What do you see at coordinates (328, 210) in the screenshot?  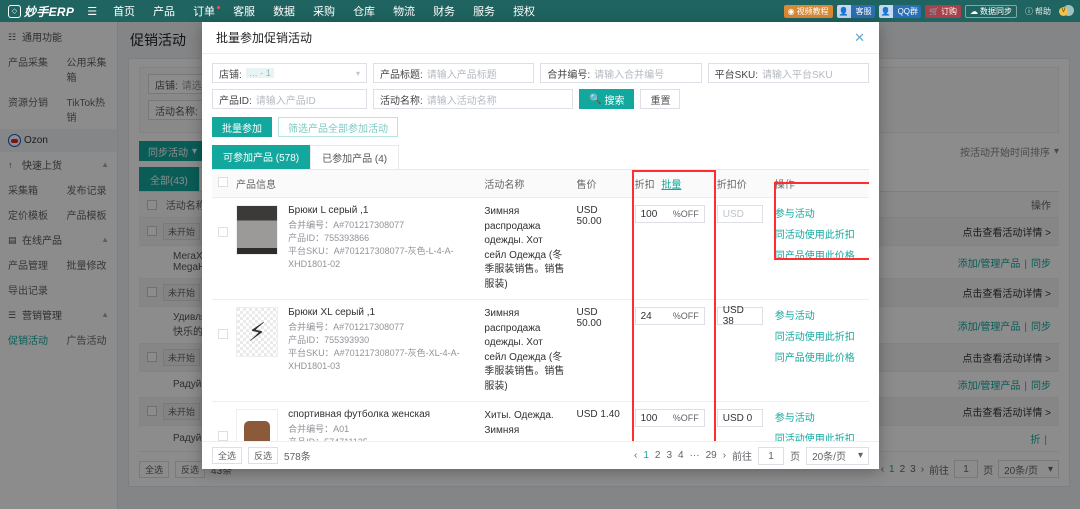 I see `product-title: Брюки L серый ,1` at bounding box center [328, 210].